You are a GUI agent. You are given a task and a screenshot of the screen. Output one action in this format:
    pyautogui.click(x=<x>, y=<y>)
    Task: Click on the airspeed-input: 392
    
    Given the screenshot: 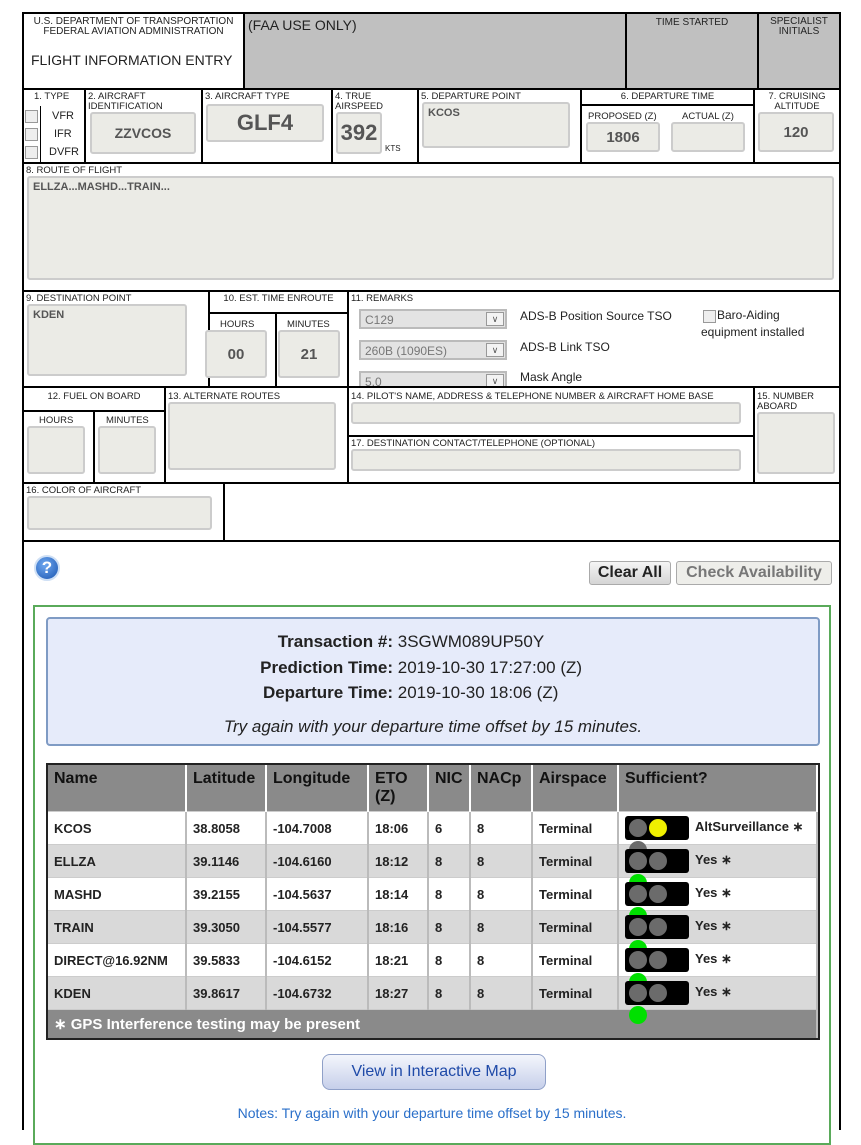 What is the action you would take?
    pyautogui.click(x=359, y=133)
    